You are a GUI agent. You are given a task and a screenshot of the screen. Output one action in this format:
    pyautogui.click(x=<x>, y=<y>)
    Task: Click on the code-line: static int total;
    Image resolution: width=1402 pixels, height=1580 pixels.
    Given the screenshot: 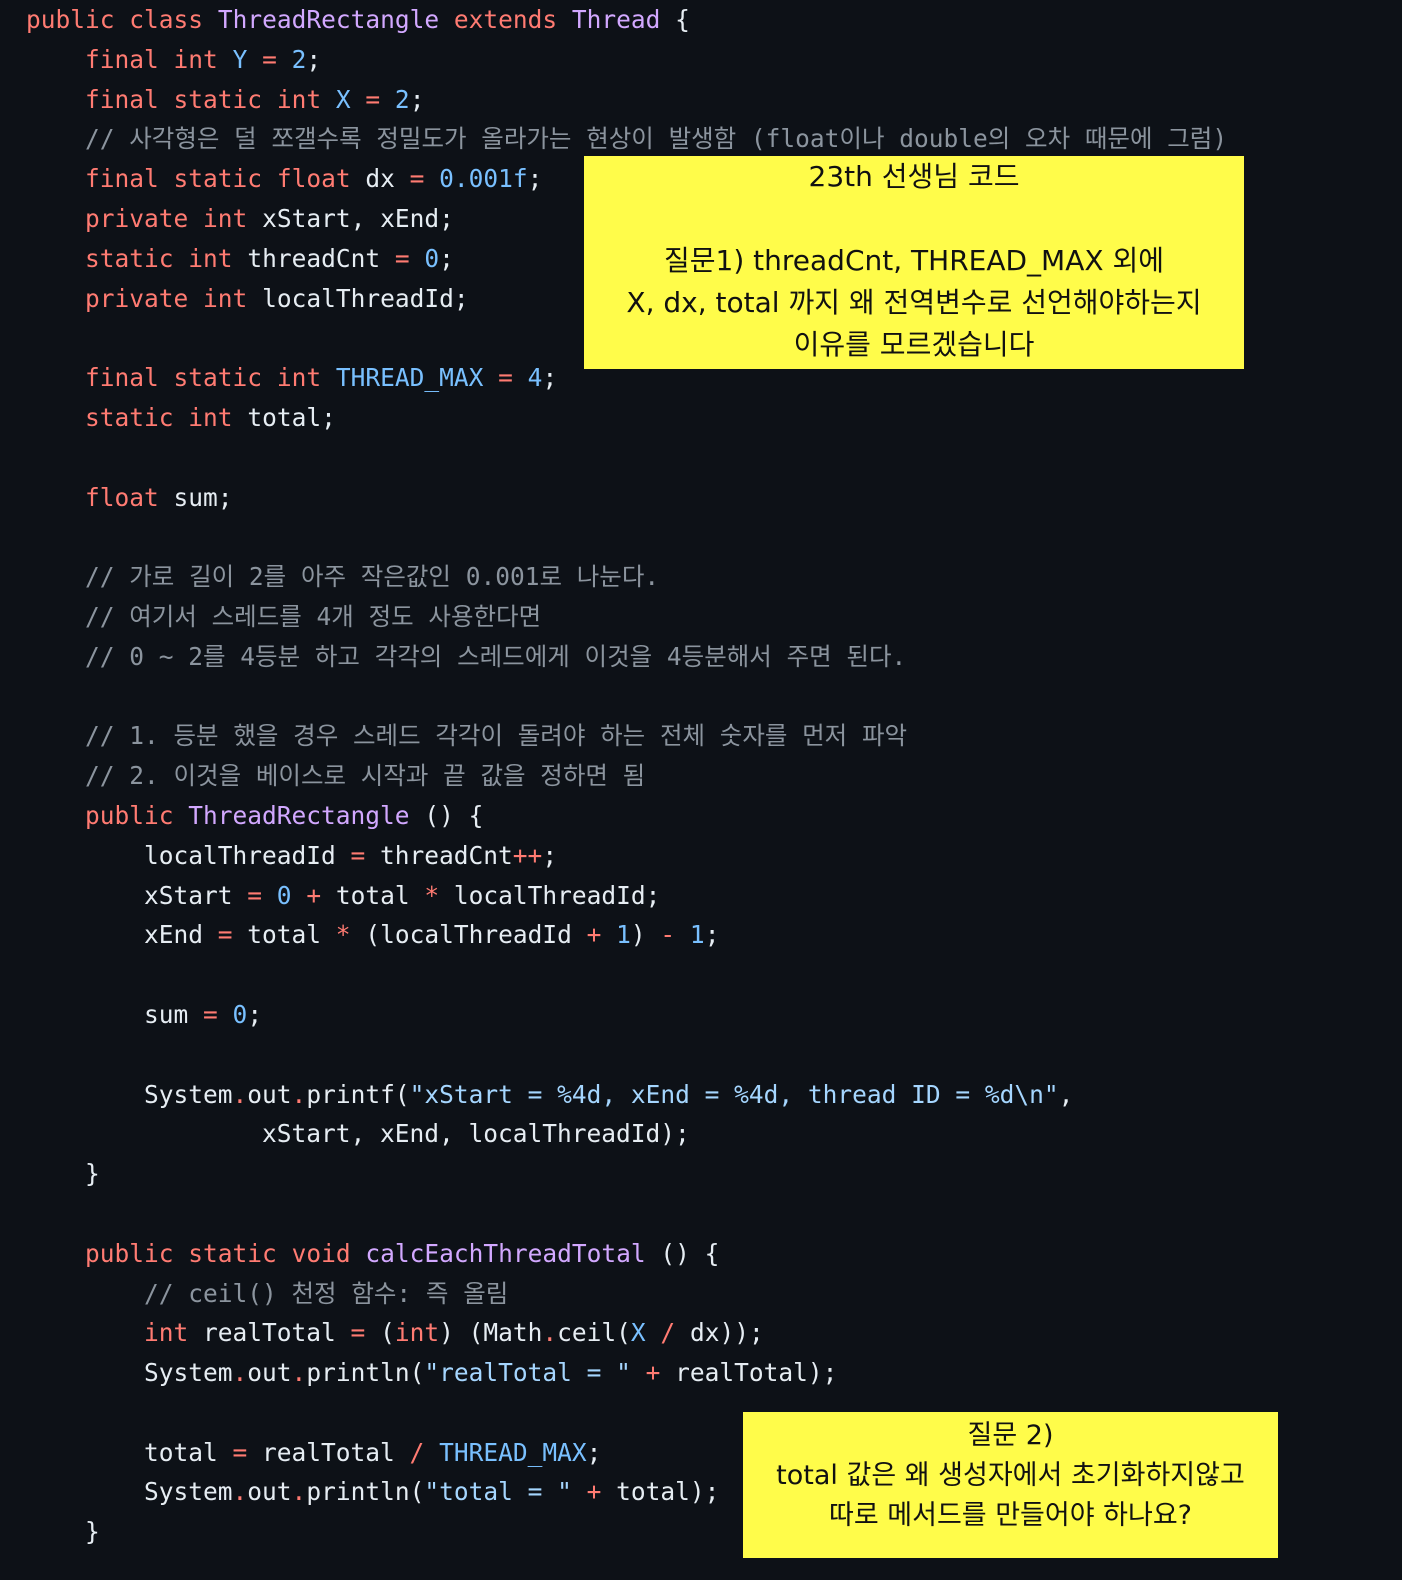 What is the action you would take?
    pyautogui.click(x=210, y=417)
    